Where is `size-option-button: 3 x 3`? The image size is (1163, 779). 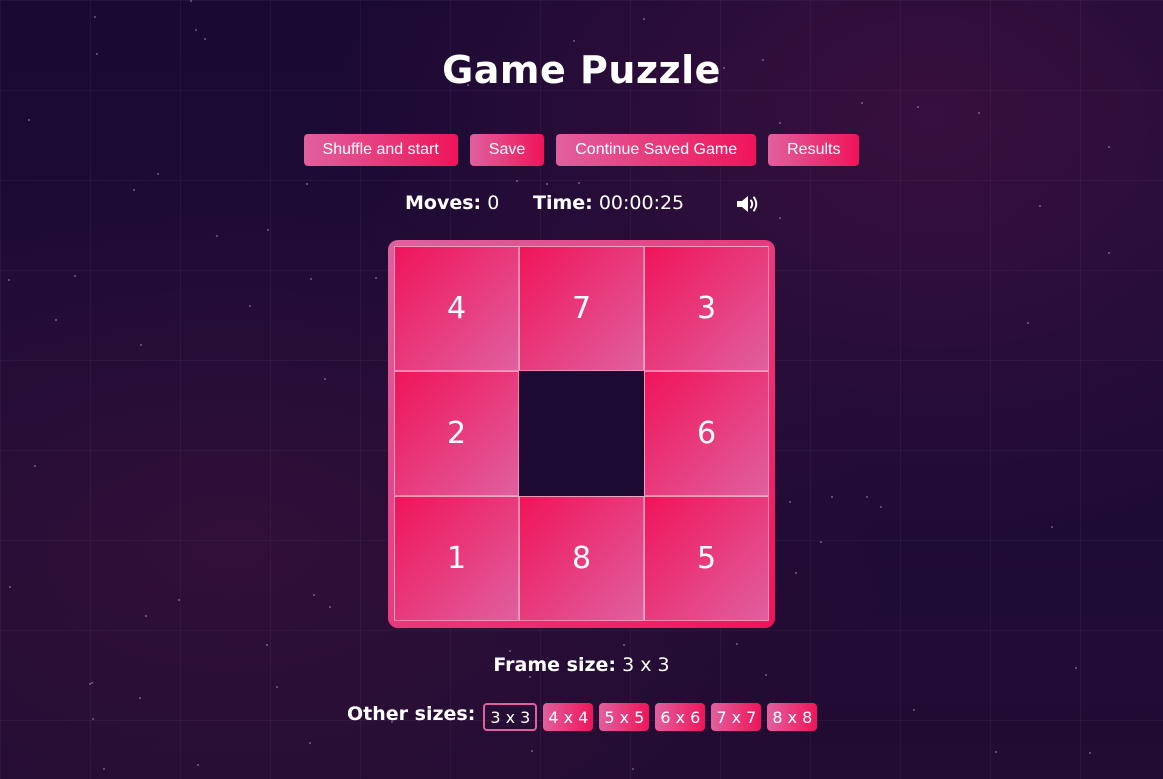 size-option-button: 3 x 3 is located at coordinates (510, 717).